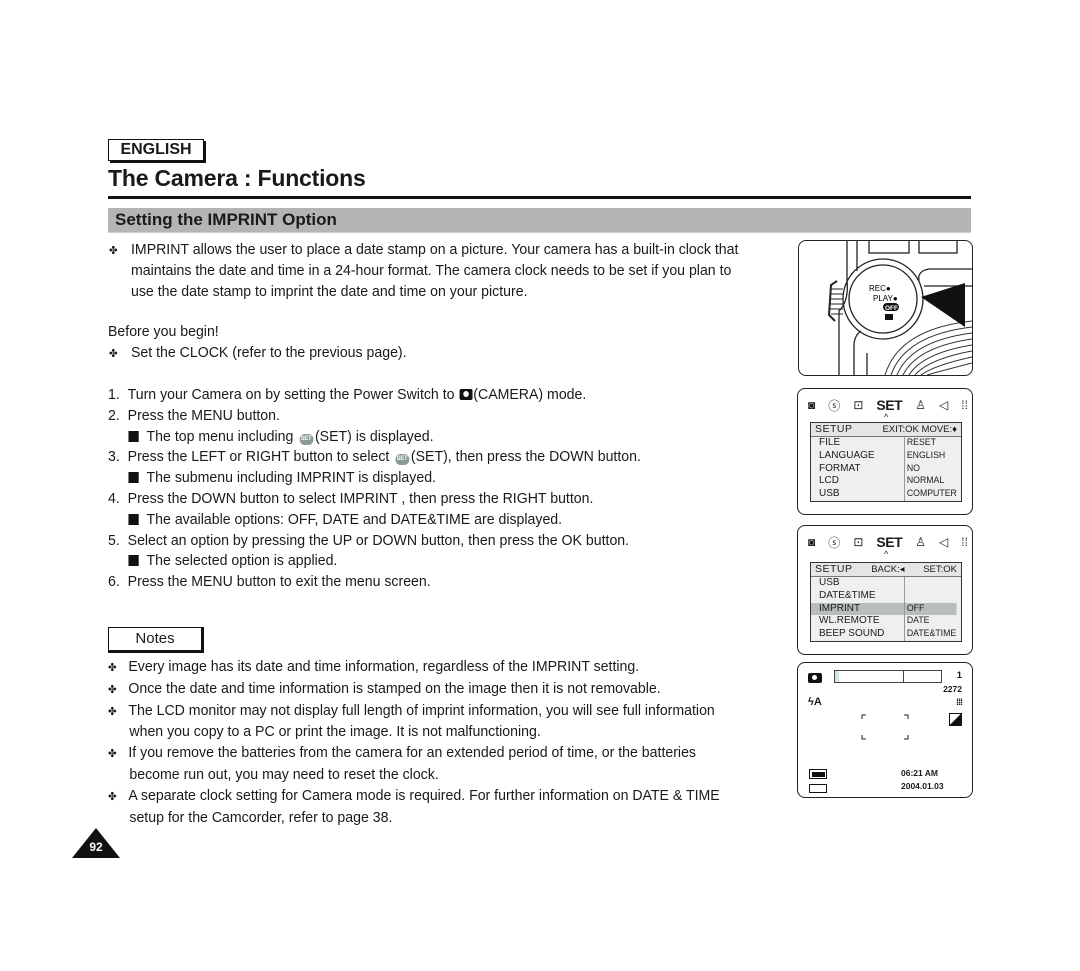  I want to click on camera-body-drawing: REC● PLAY● OFF, so click(899, 308).